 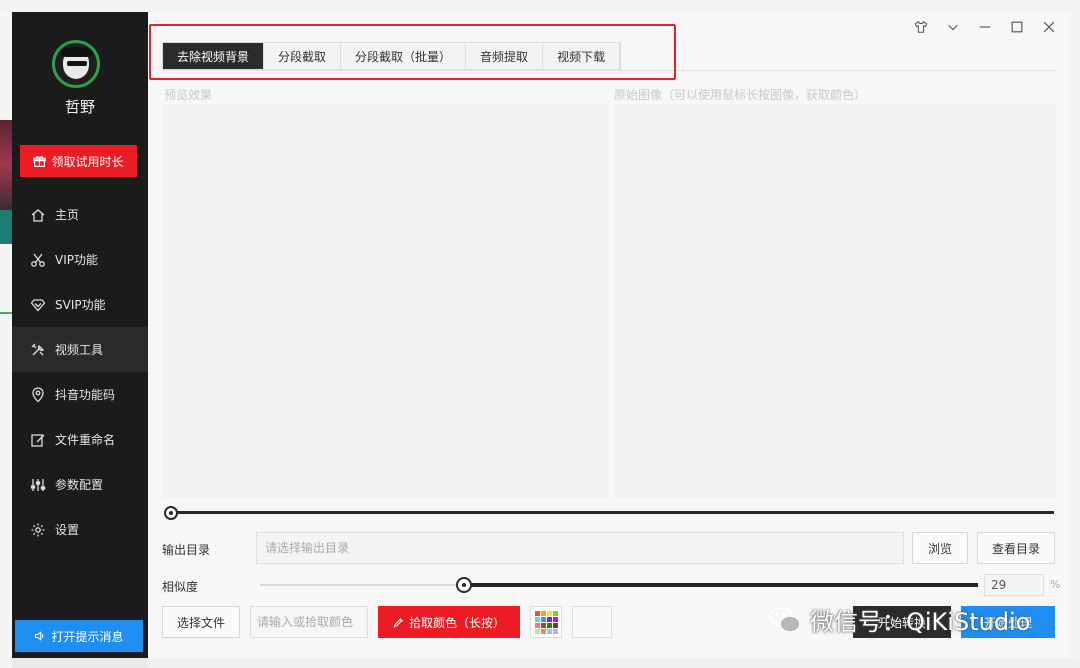 I want to click on similarity-slider-knob, so click(x=464, y=585).